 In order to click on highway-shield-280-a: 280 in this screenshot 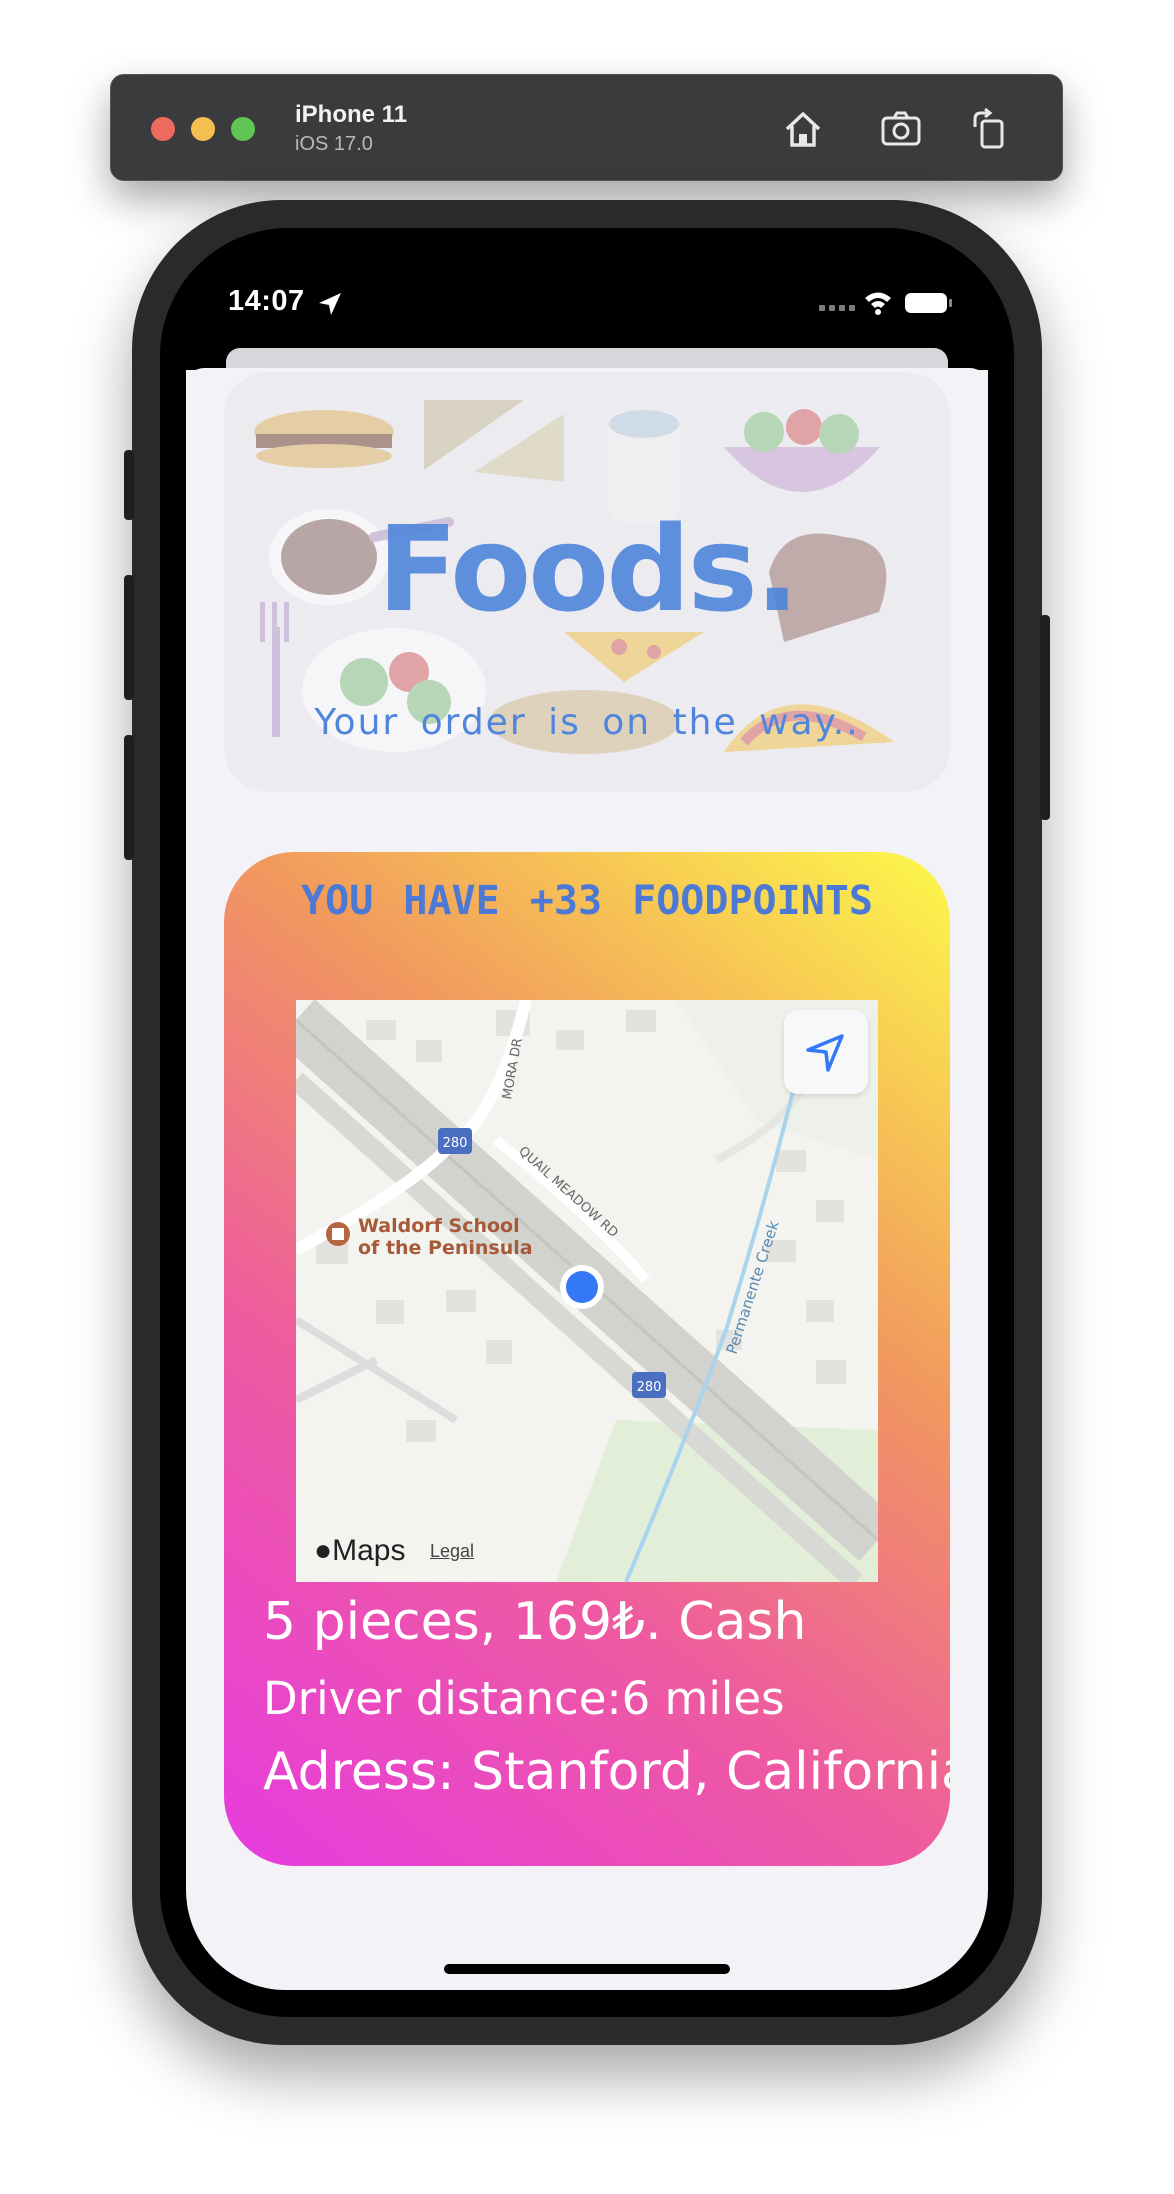, I will do `click(455, 1141)`.